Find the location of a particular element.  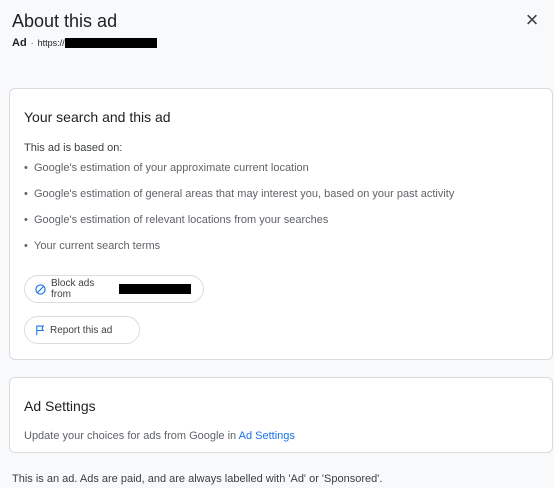

dialog-header: About this ad Ad · https:// is located at coordinates (277, 40).